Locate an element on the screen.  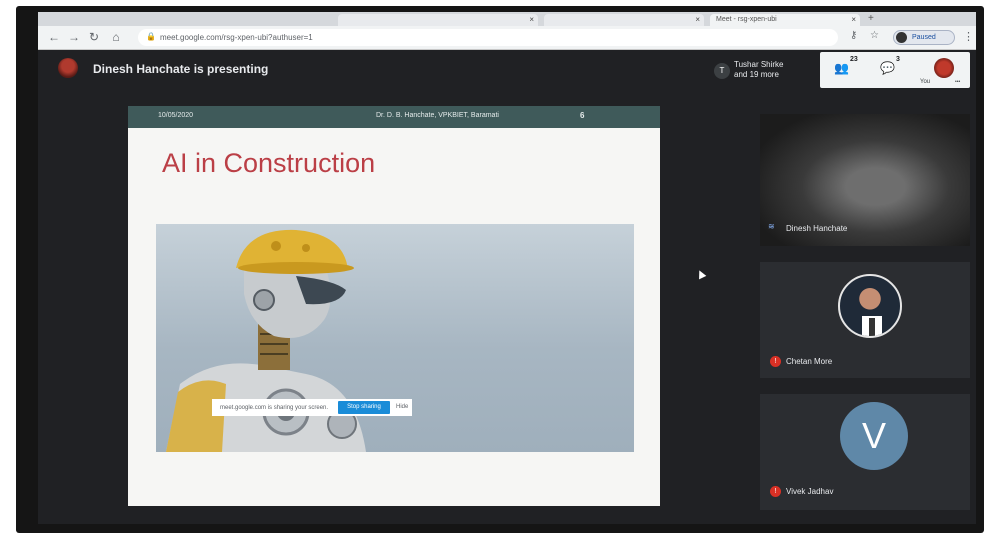
url-text: meet.google.com/rsg-xpen-ubi?authuser=1 is located at coordinates (236, 37).